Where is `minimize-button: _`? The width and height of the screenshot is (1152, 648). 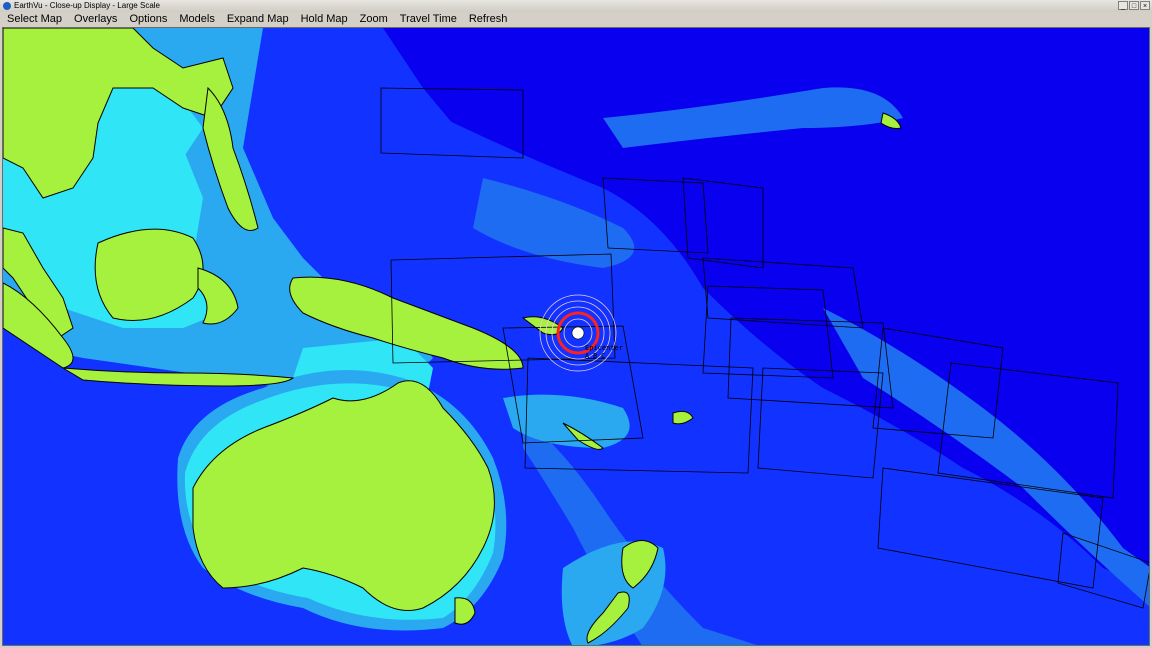
minimize-button: _ is located at coordinates (1123, 5).